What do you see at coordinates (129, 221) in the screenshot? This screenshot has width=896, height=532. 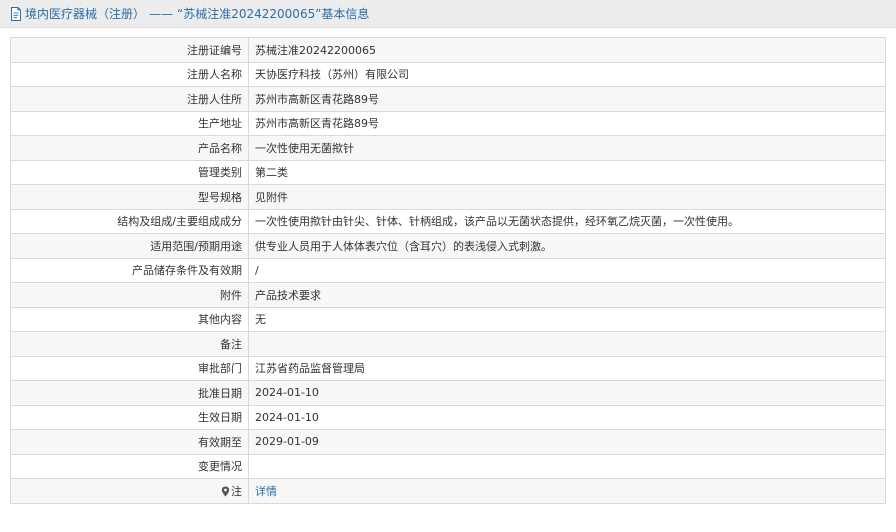 I see `row-label: 结构及组成/主要组成成分` at bounding box center [129, 221].